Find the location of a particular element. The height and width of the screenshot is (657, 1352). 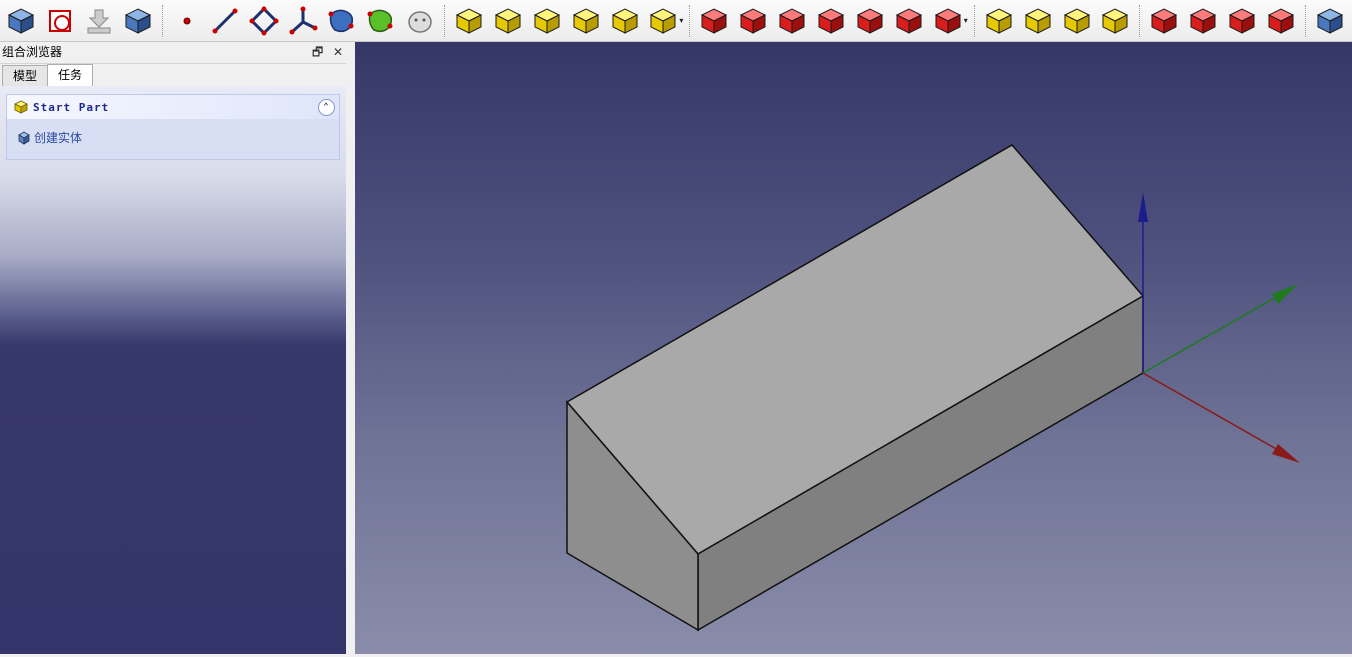

subshape-binder-icon is located at coordinates (381, 21).